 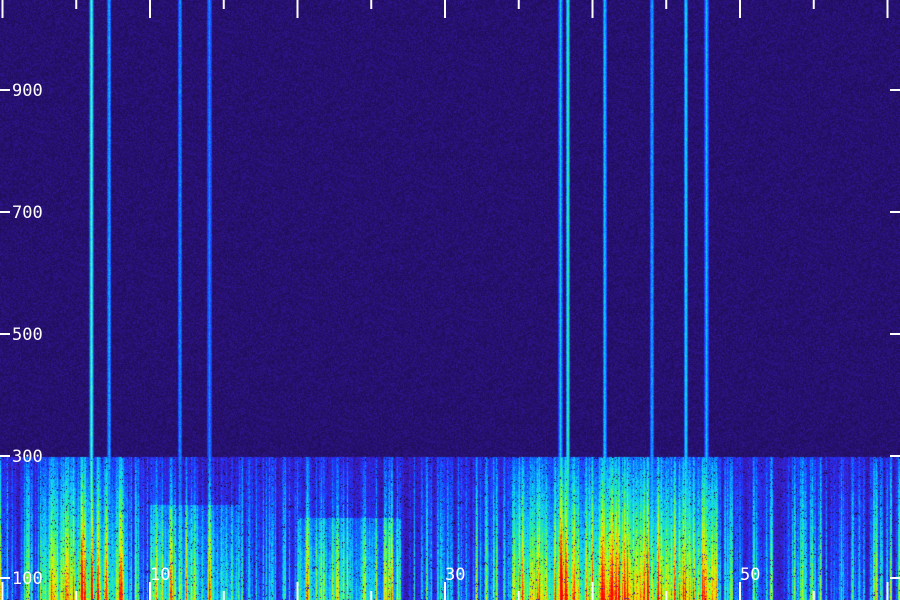 What do you see at coordinates (27, 335) in the screenshot?
I see `y-tick-label-500: 500` at bounding box center [27, 335].